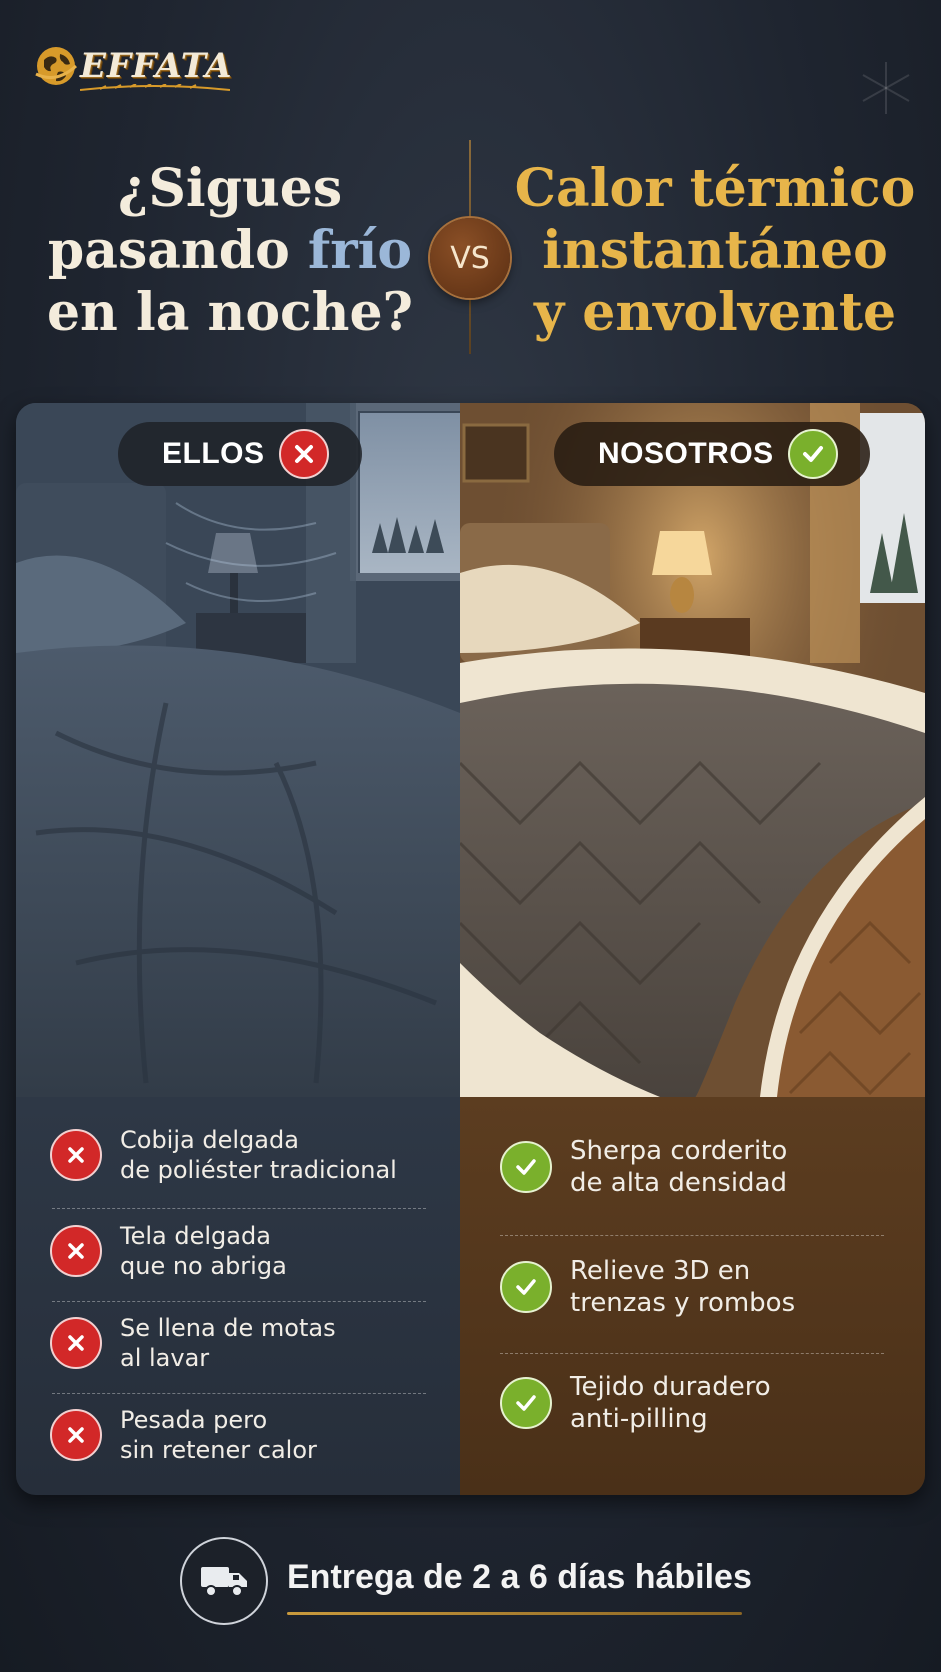  Describe the element at coordinates (683, 1303) in the screenshot. I see `item-line: trenzas y rombos` at that location.